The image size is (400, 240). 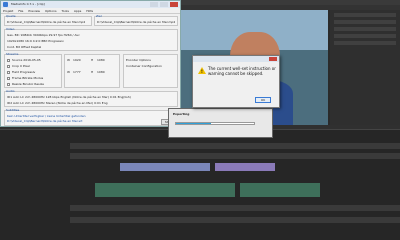 What do you see at coordinates (51, 11) in the screenshot?
I see `menu-item: Options` at bounding box center [51, 11].